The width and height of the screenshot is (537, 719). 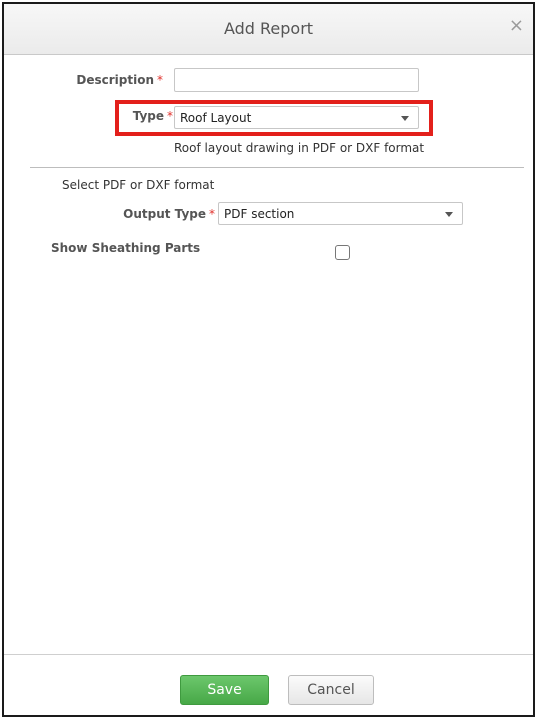 I want to click on dialog-title: Add Report, so click(x=268, y=28).